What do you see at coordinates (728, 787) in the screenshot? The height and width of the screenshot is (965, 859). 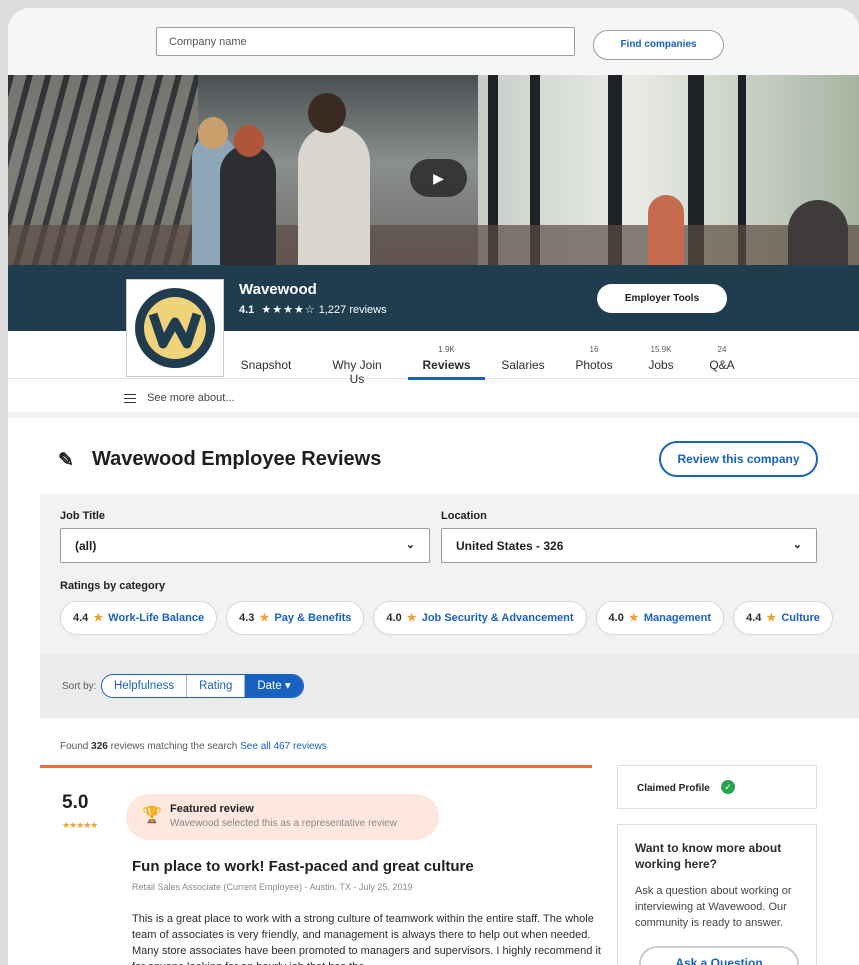 I see `check-icon: ✓` at bounding box center [728, 787].